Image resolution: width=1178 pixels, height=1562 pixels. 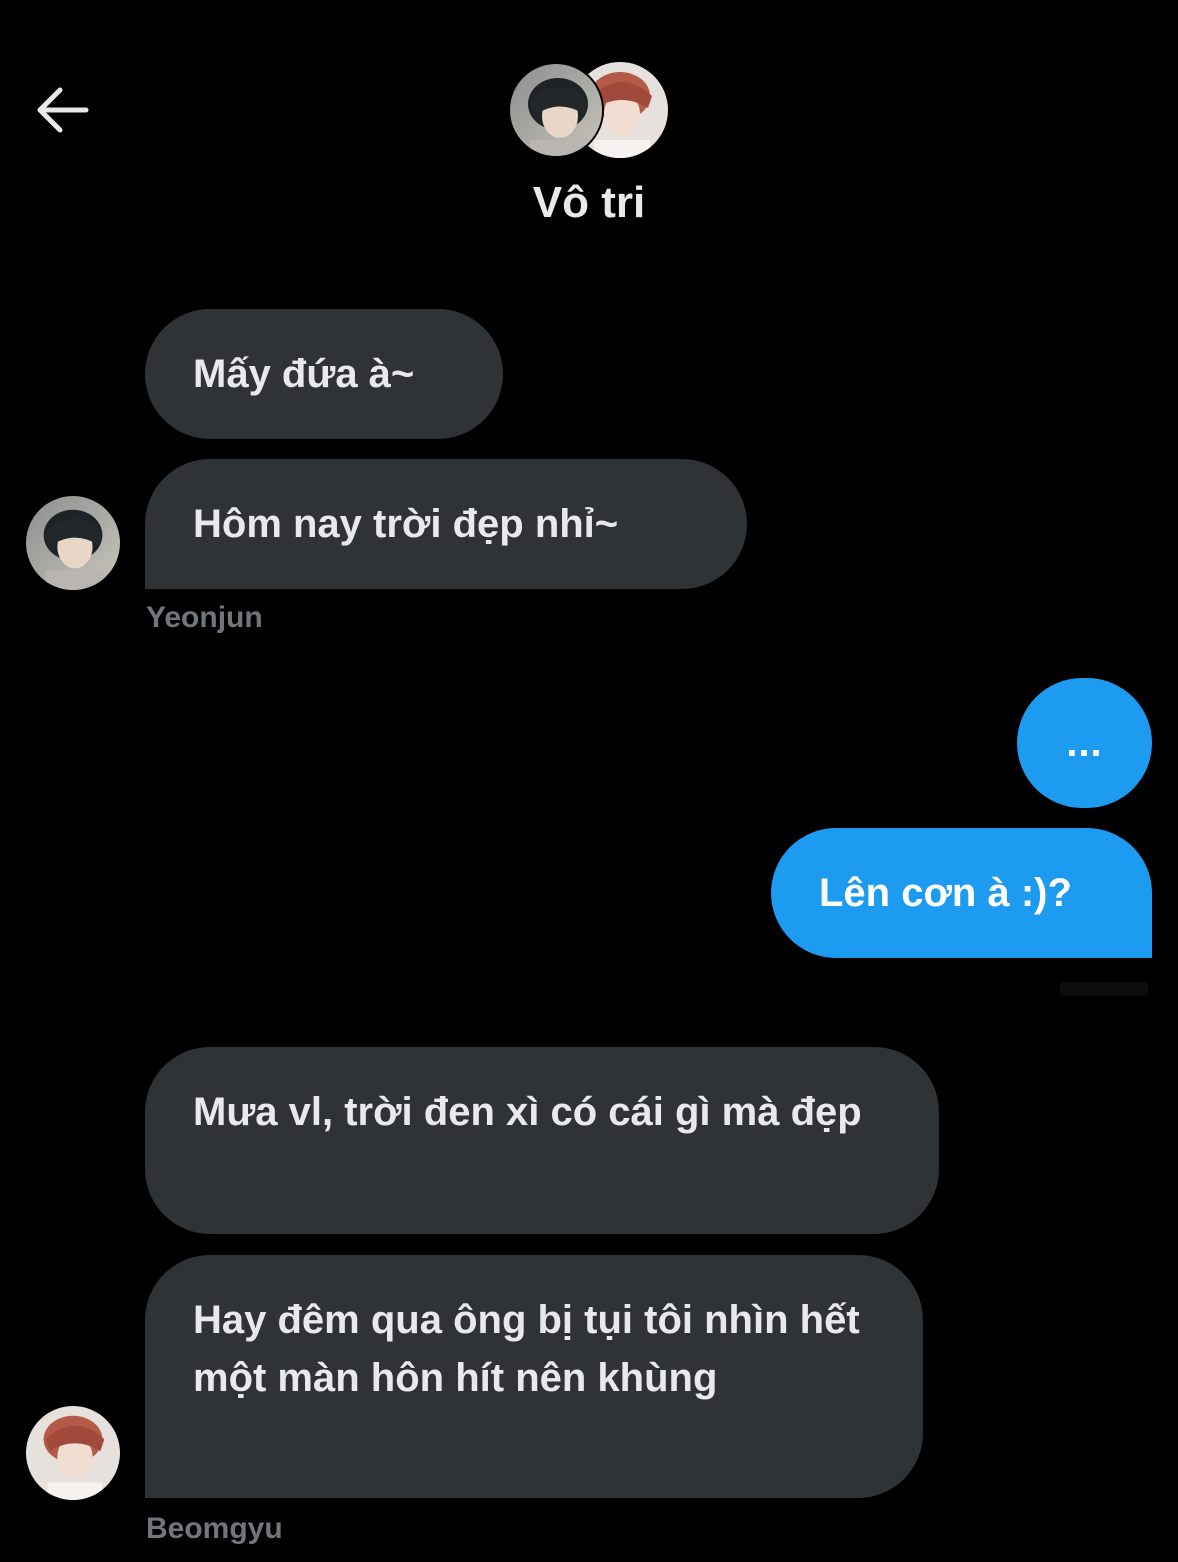 I want to click on group-avatars, so click(x=589, y=110).